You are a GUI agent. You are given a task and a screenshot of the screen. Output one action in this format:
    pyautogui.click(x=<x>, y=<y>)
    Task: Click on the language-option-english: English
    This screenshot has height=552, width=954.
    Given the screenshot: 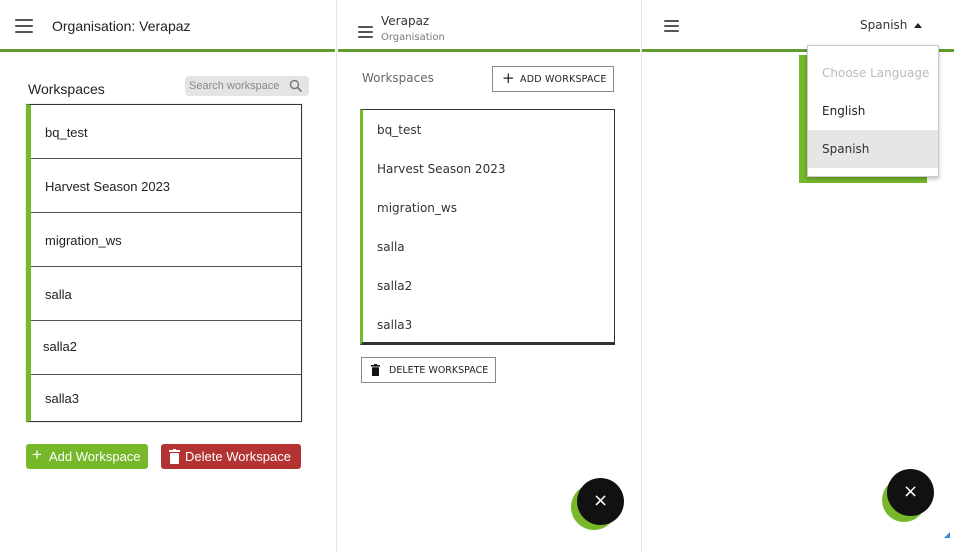 What is the action you would take?
    pyautogui.click(x=873, y=111)
    